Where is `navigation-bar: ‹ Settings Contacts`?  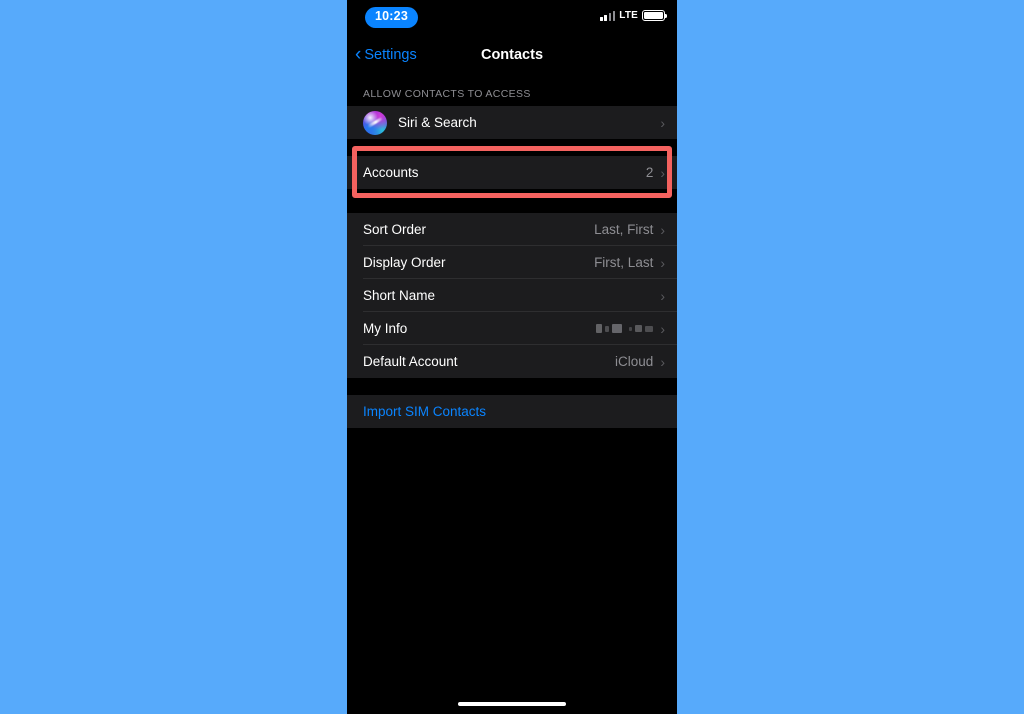
navigation-bar: ‹ Settings Contacts is located at coordinates (512, 55).